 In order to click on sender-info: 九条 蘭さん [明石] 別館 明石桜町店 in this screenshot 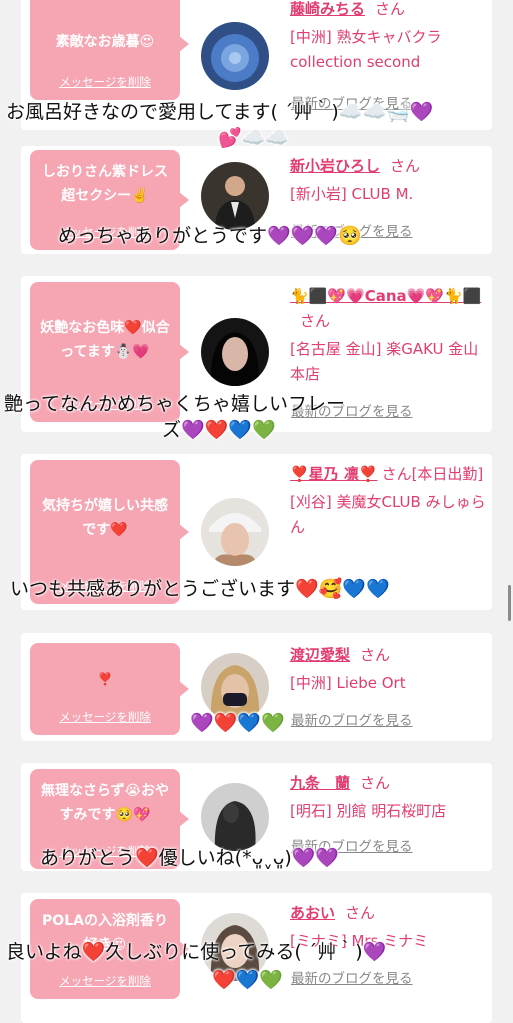, I will do `click(390, 797)`.